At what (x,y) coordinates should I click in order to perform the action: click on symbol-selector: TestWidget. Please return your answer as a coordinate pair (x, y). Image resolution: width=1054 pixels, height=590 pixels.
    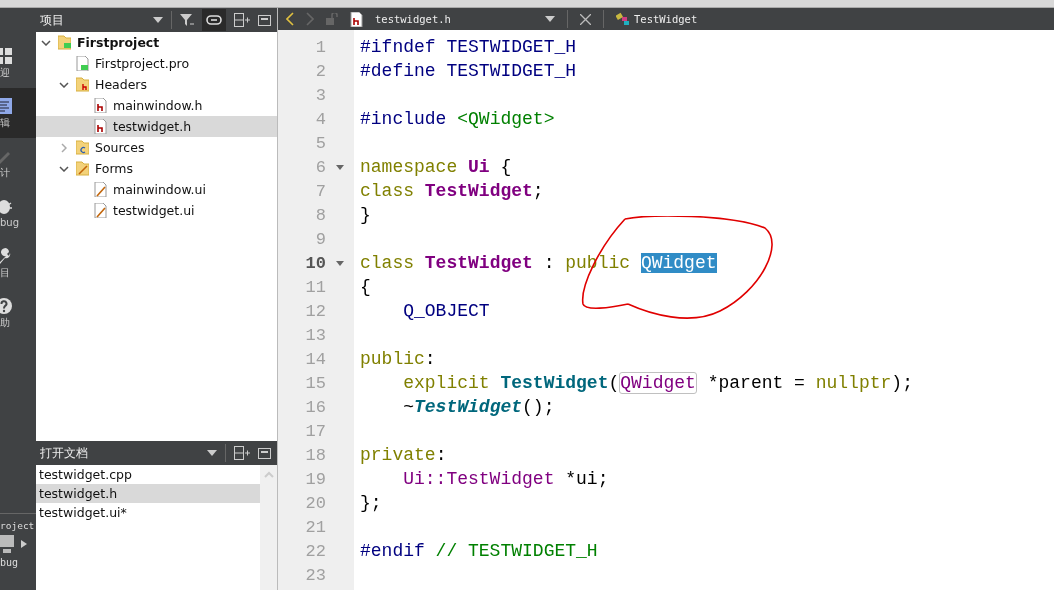
    Looking at the image, I should click on (657, 19).